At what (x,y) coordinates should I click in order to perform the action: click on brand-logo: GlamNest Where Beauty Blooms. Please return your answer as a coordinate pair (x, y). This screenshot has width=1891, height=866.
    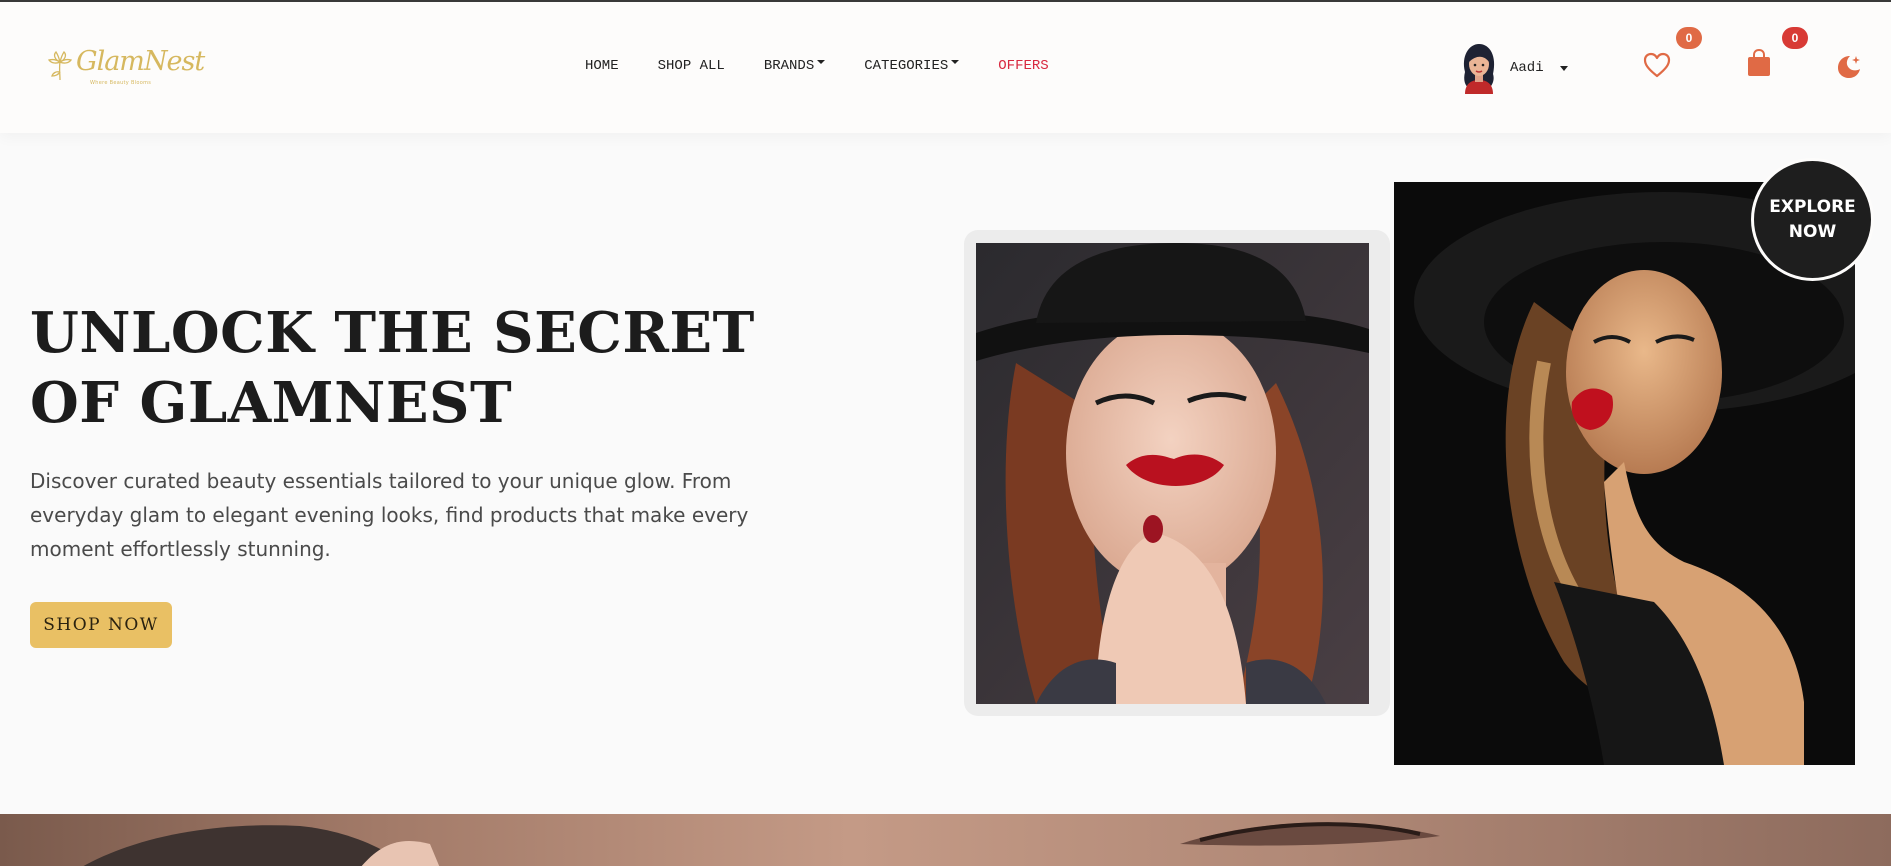
    Looking at the image, I should click on (125, 68).